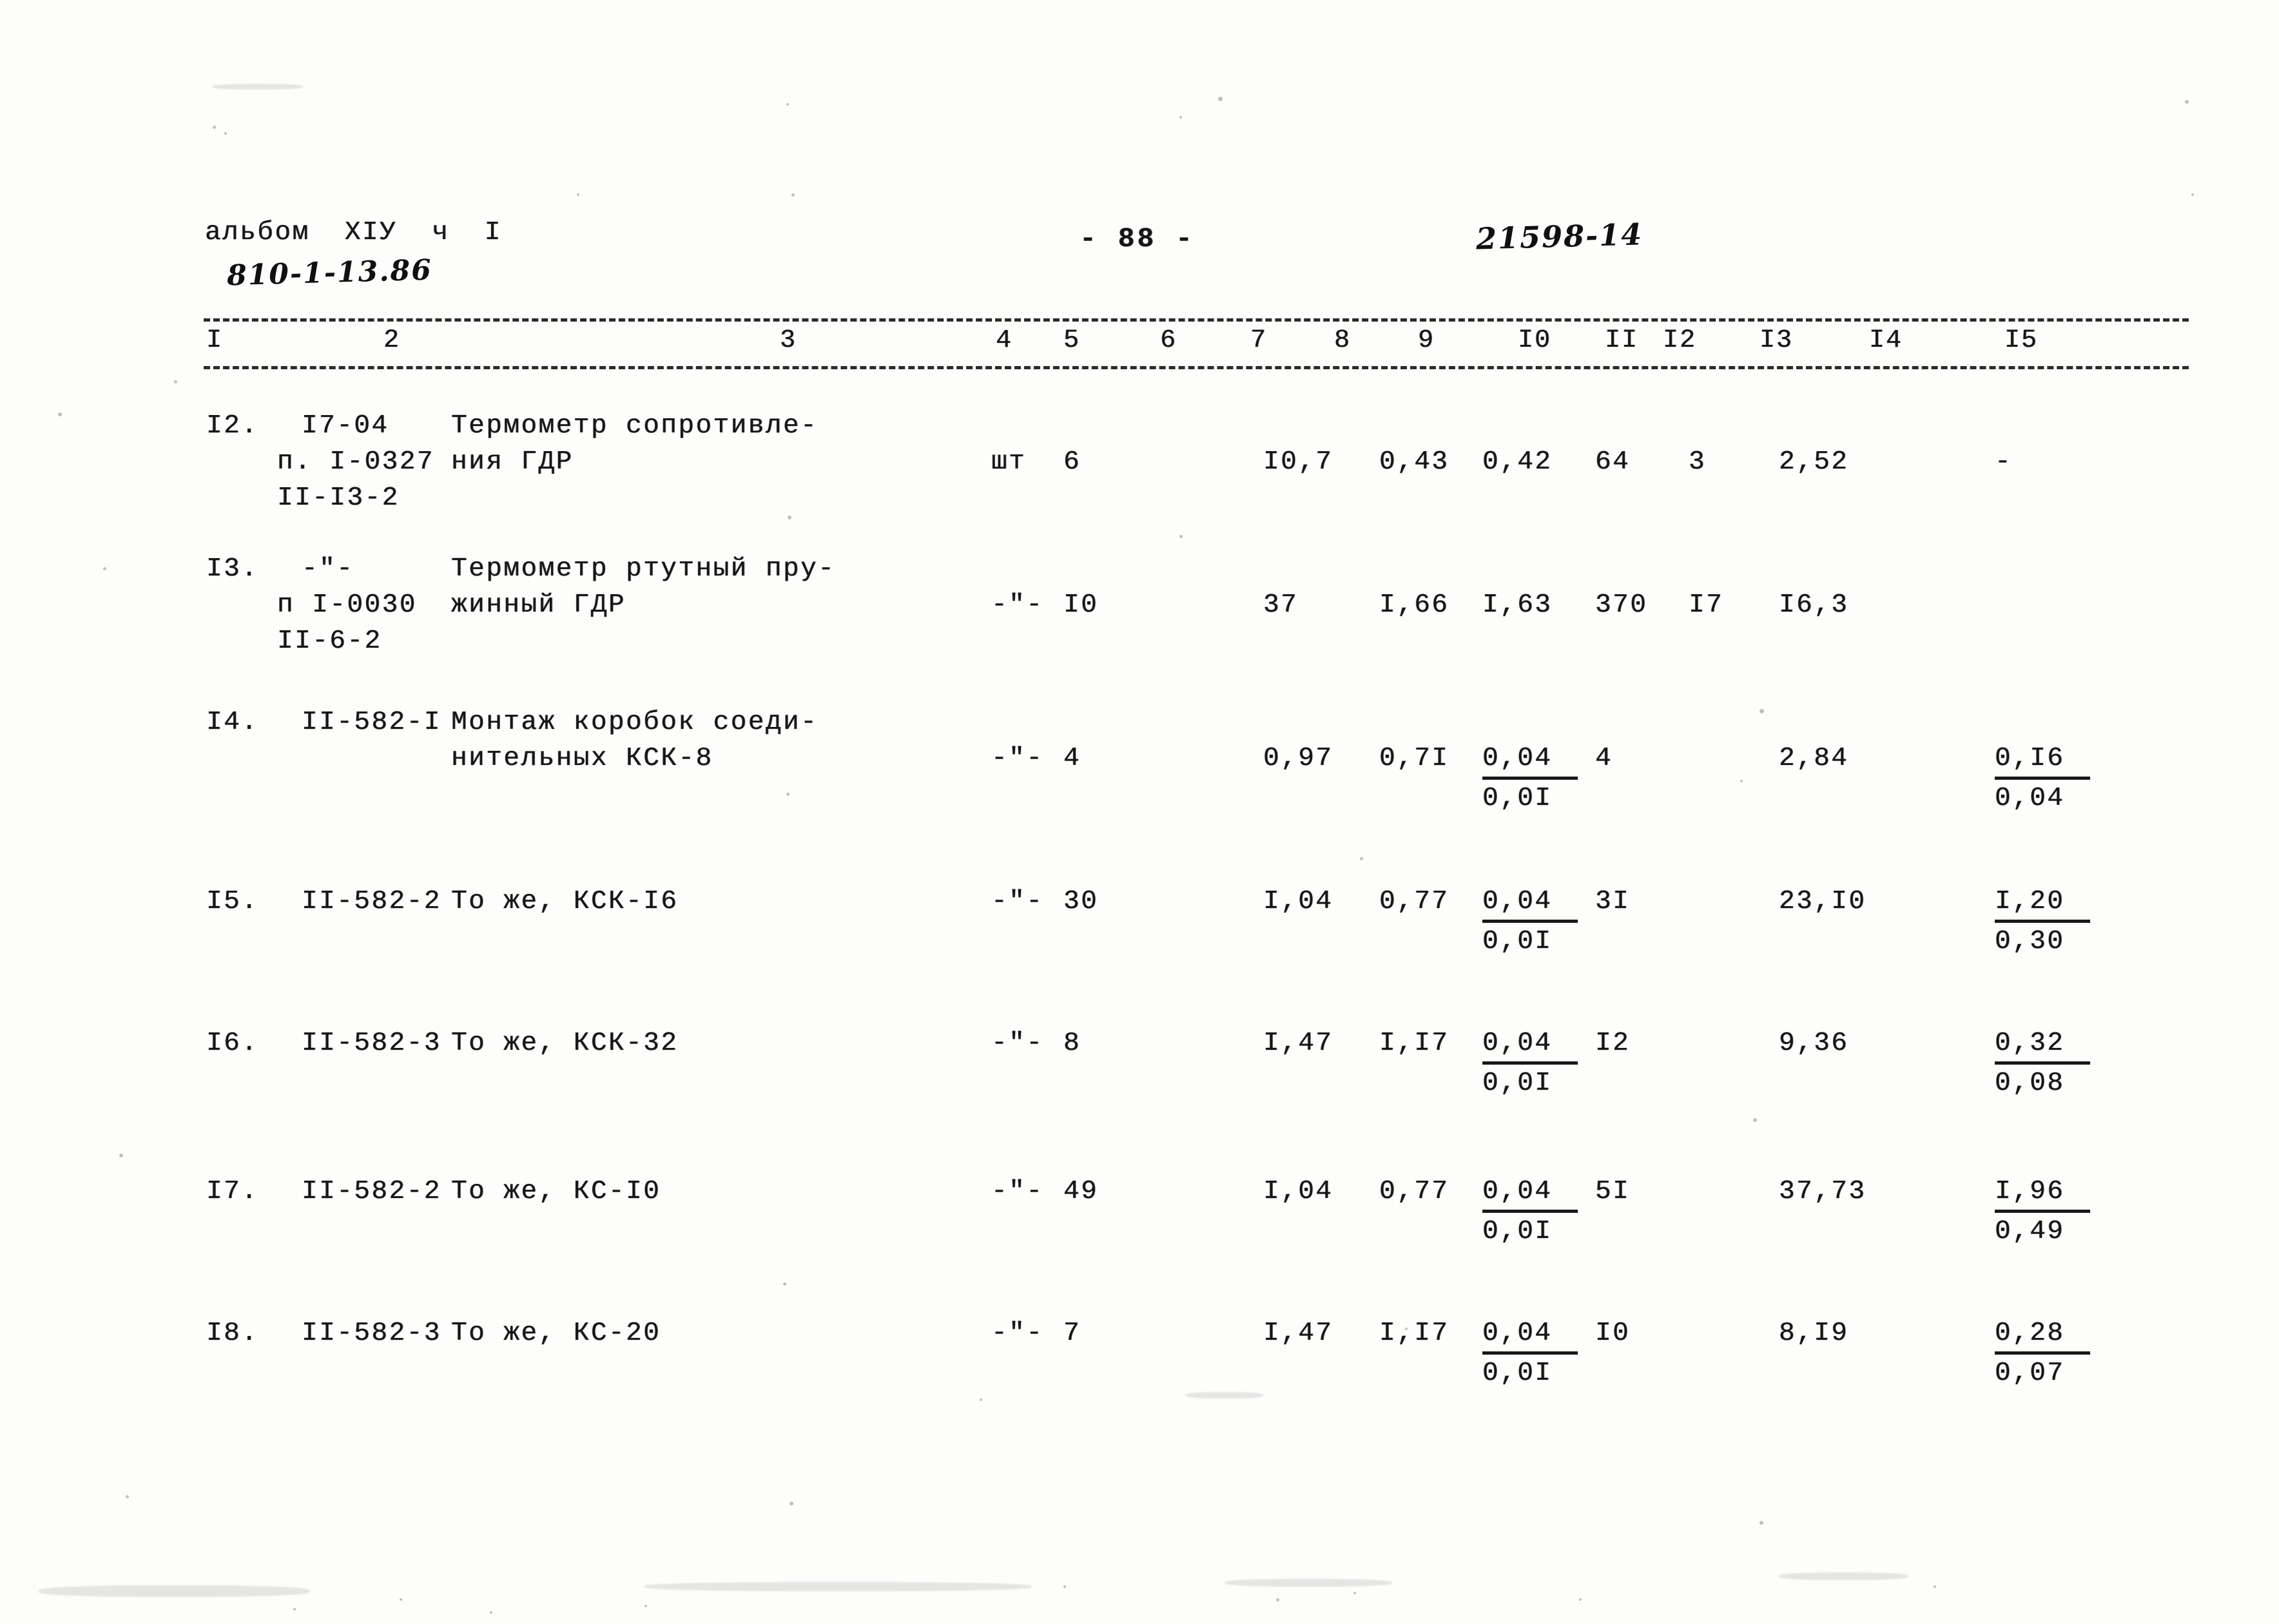 The width and height of the screenshot is (2279, 1624). I want to click on row-1-item-number: I3., so click(232, 569).